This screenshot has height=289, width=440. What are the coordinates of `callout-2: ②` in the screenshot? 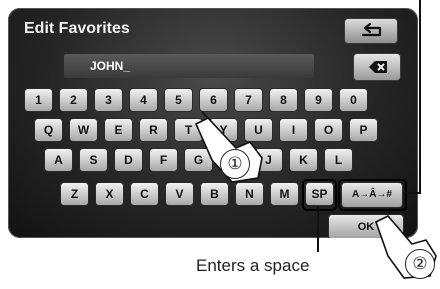 It's located at (420, 264).